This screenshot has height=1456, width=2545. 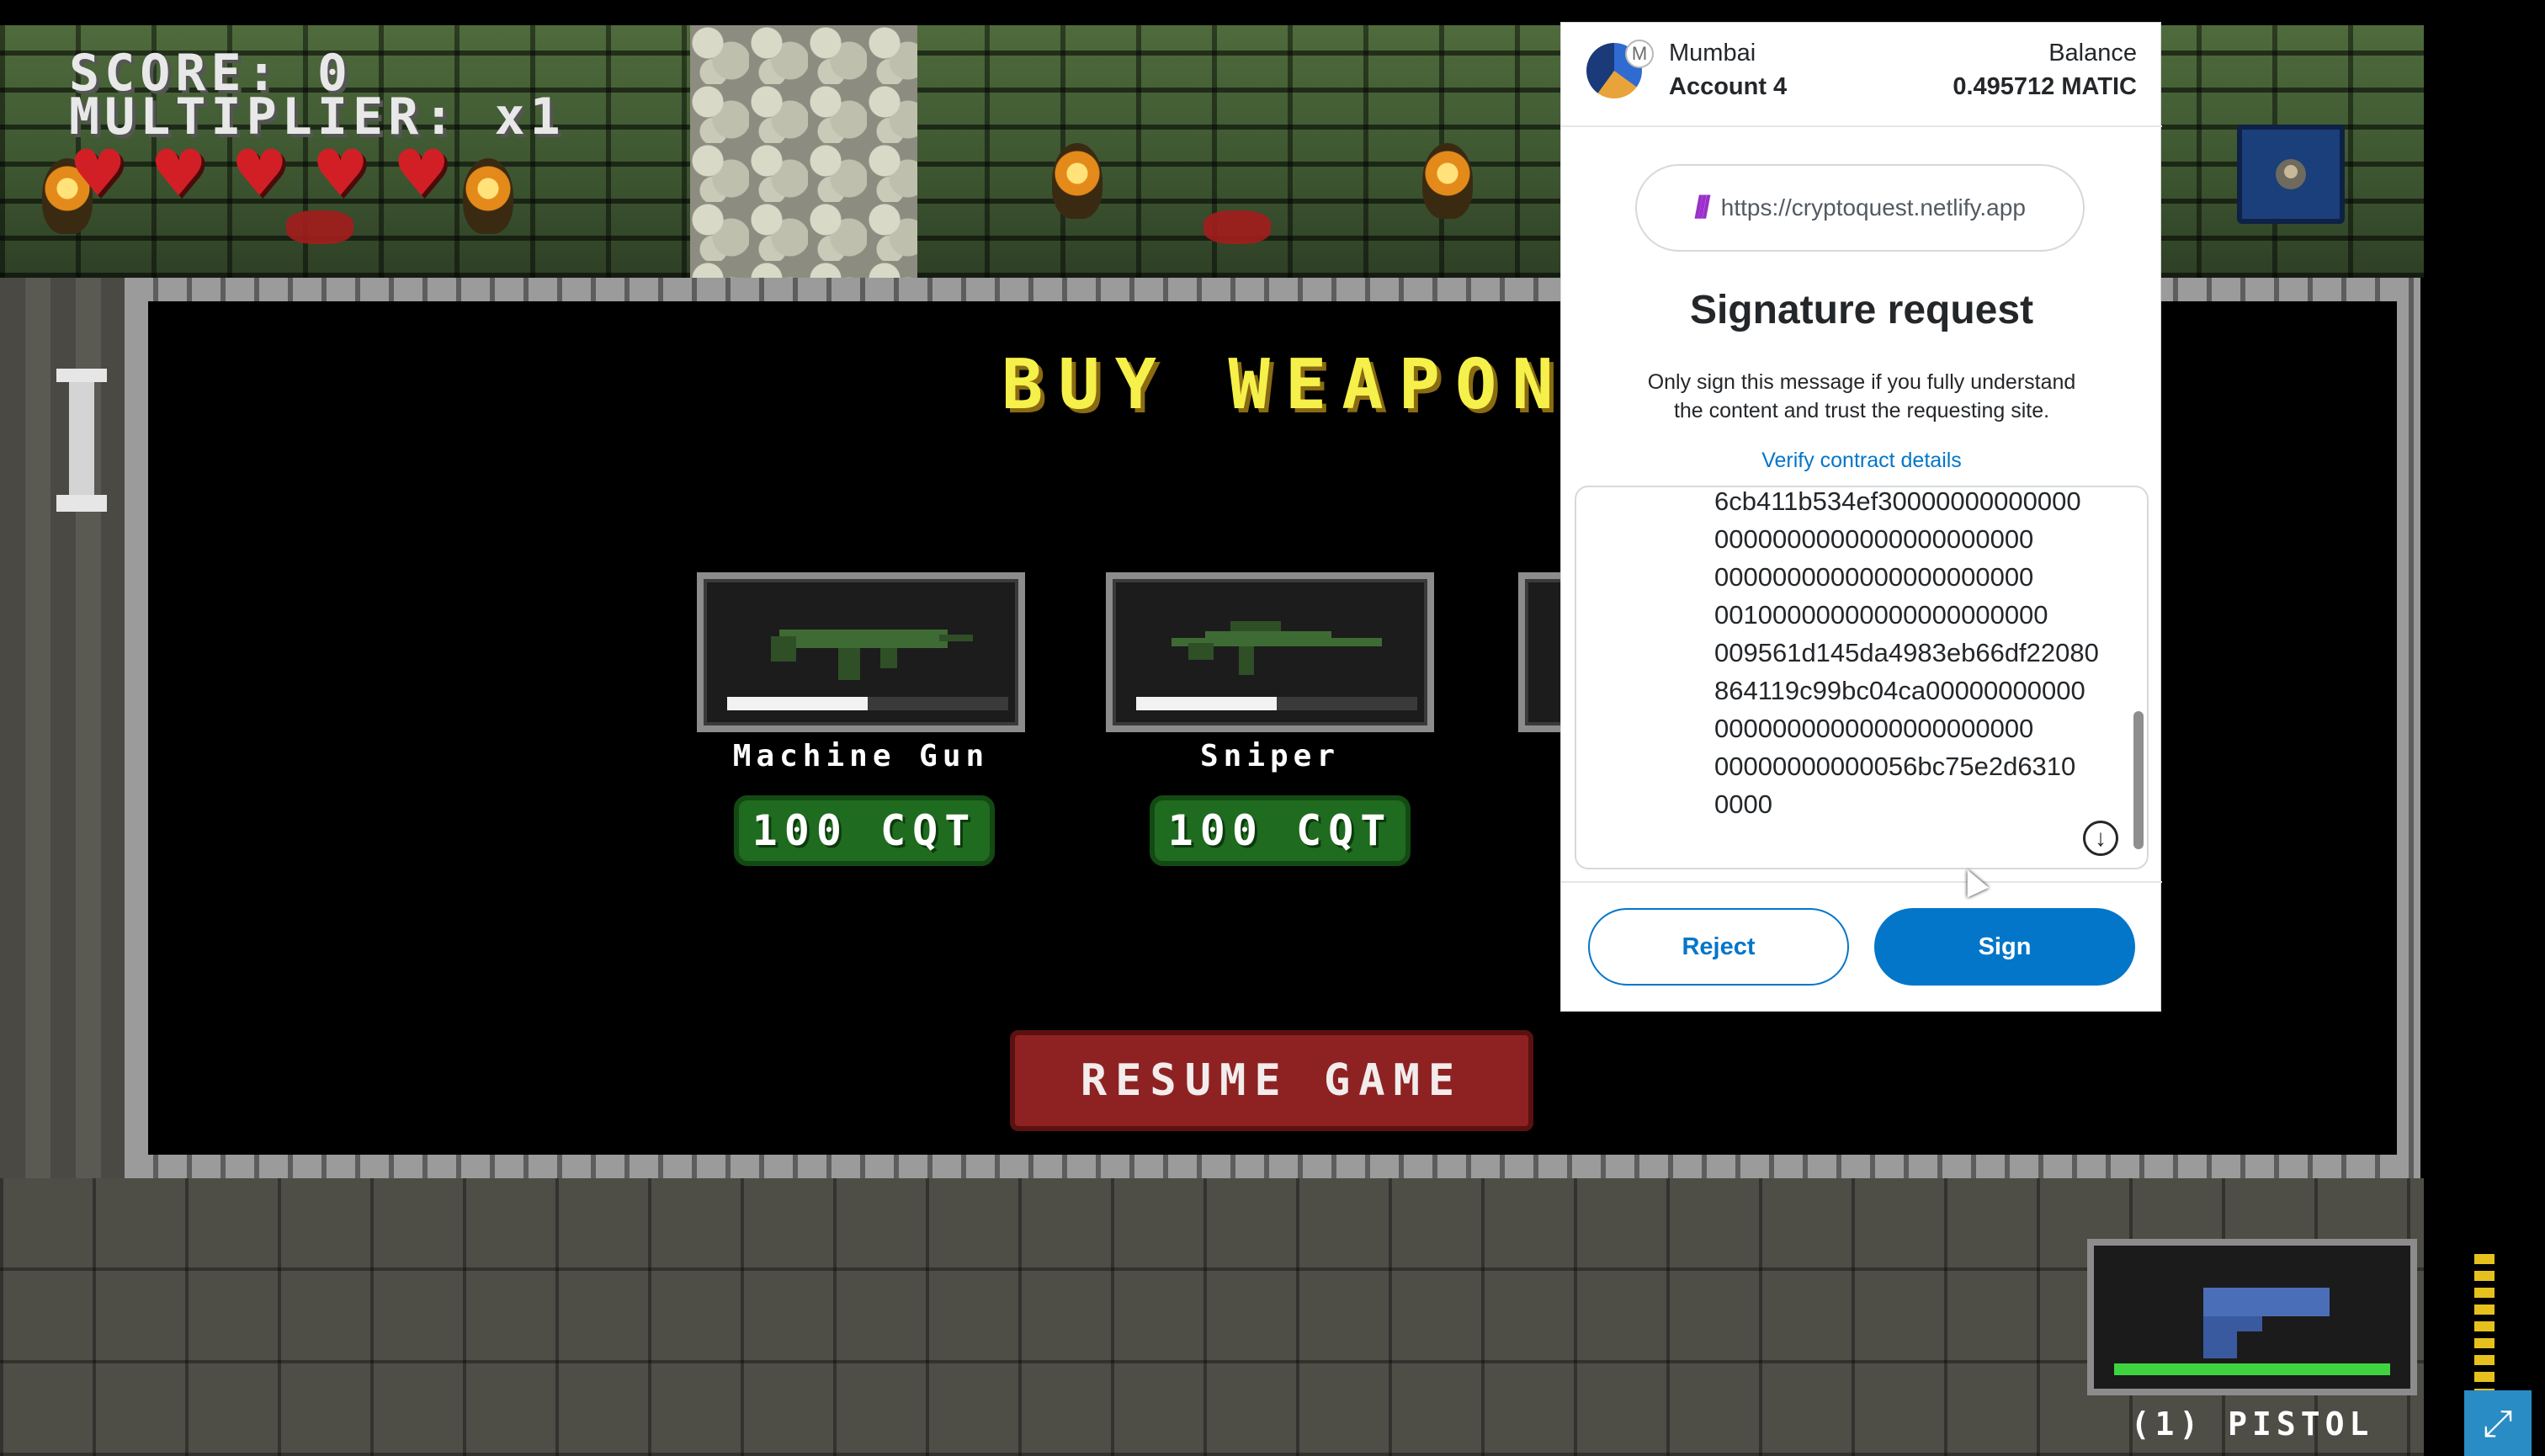 I want to click on resume-game-button: RESUME GAME, so click(x=1271, y=1080).